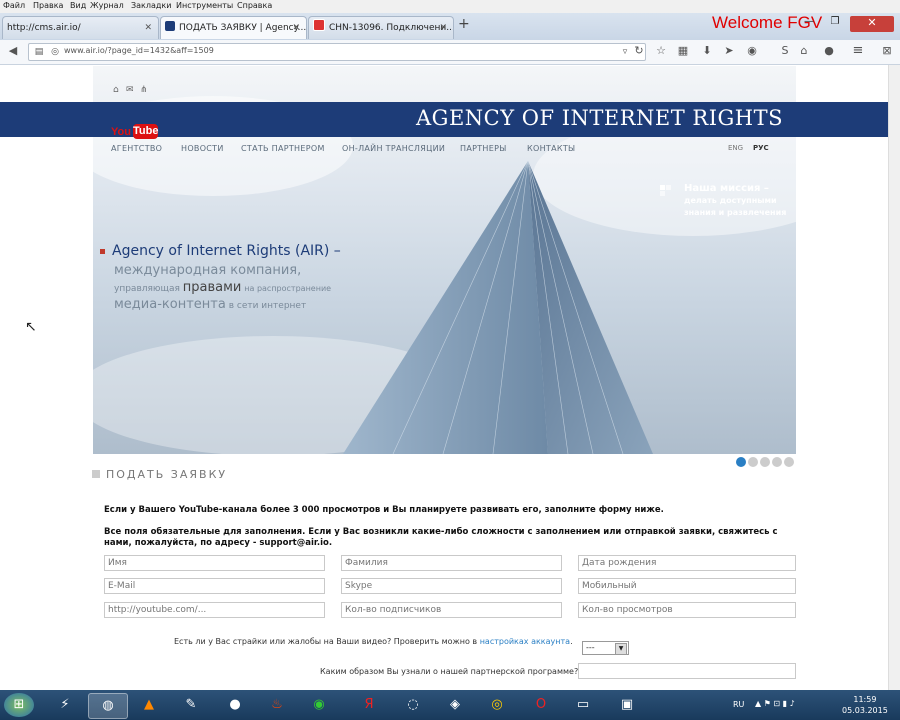 The width and height of the screenshot is (900, 720). Describe the element at coordinates (144, 90) in the screenshot. I see `sitemap-icon: ⋔` at that location.